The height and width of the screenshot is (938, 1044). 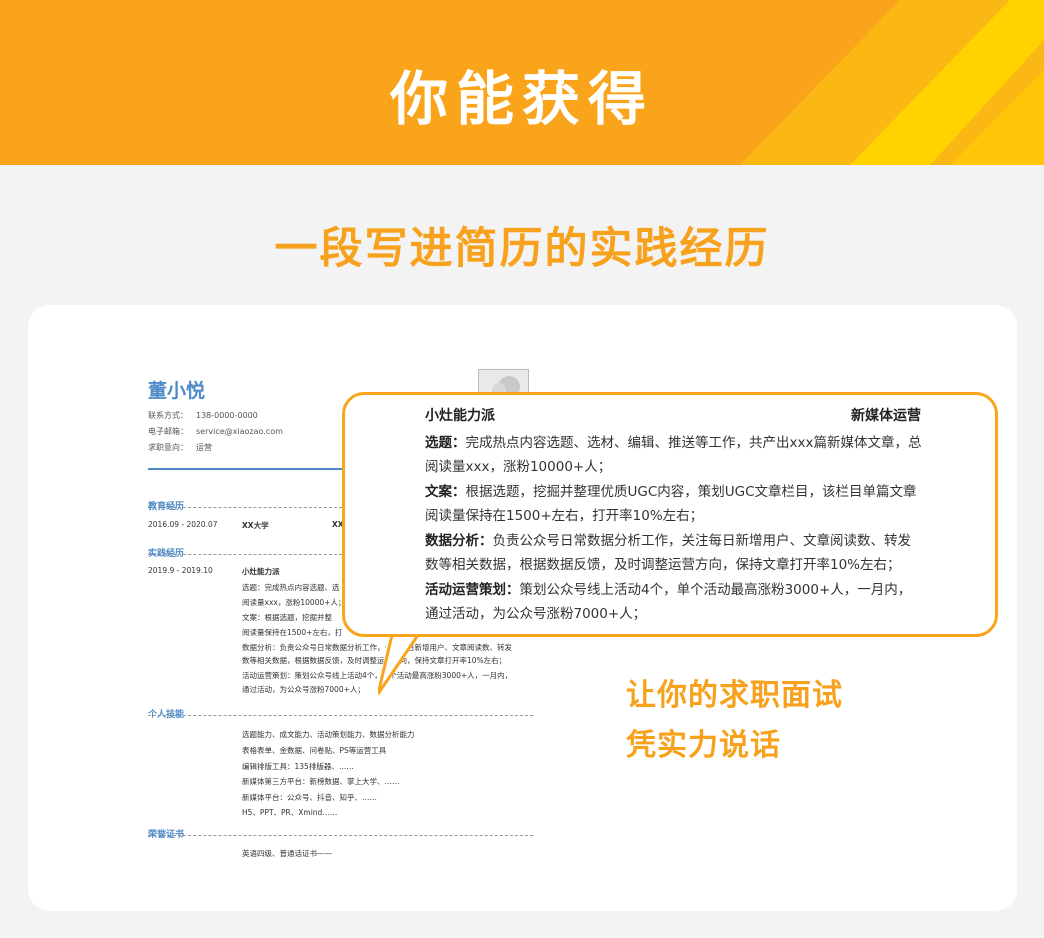 What do you see at coordinates (314, 750) in the screenshot?
I see `skill-line: 表格表单、金数据、问卷贴、PS等运营工具` at bounding box center [314, 750].